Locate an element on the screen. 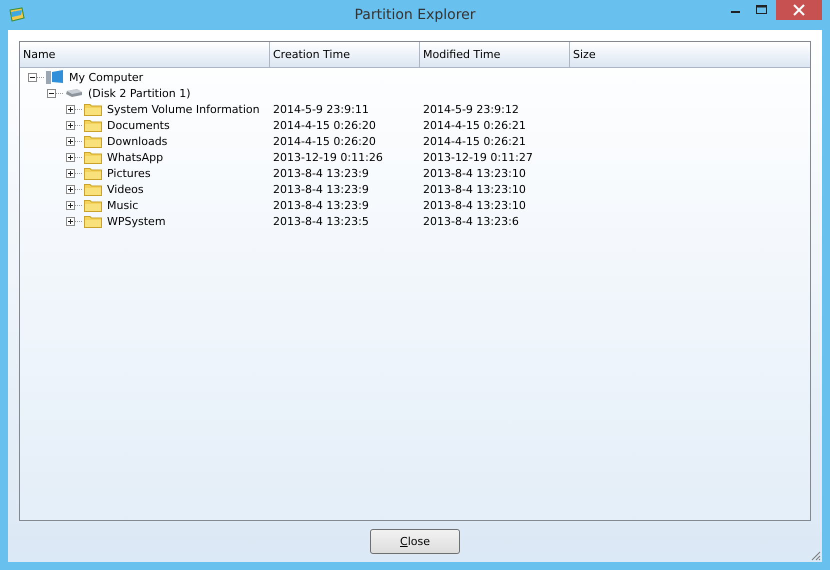 The height and width of the screenshot is (570, 830). modified-time: 2014-5-9 23:9:12 is located at coordinates (471, 109).